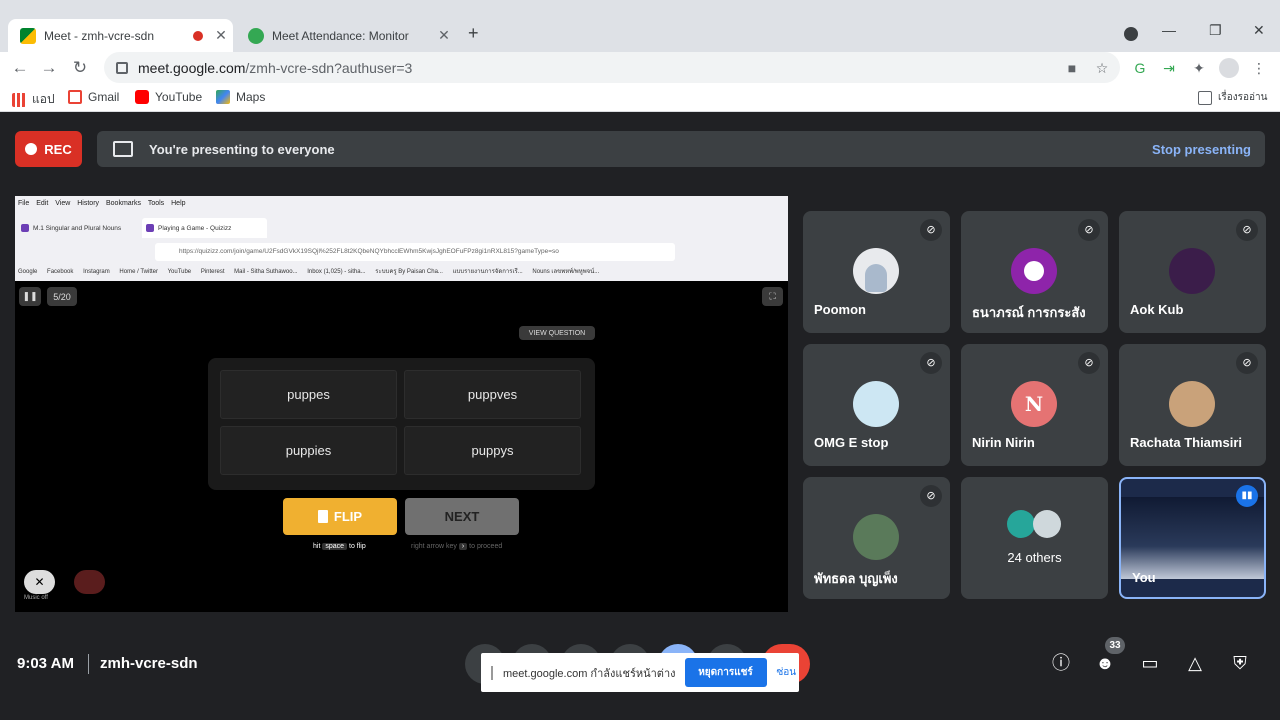 Image resolution: width=1280 pixels, height=720 pixels. I want to click on tab-meet: Meet - zmh-vcre-sdn ✕, so click(120, 35).